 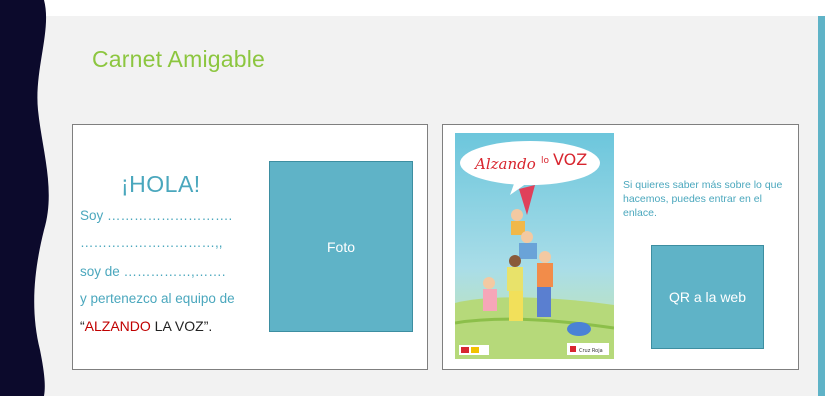 I want to click on photo-placeholder: Foto, so click(x=341, y=246).